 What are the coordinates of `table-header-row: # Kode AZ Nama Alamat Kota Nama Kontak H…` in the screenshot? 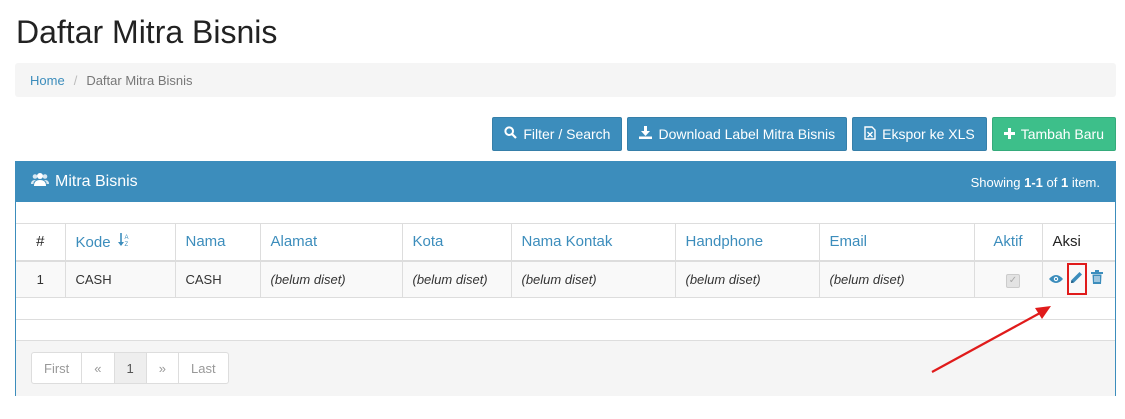 It's located at (565, 242).